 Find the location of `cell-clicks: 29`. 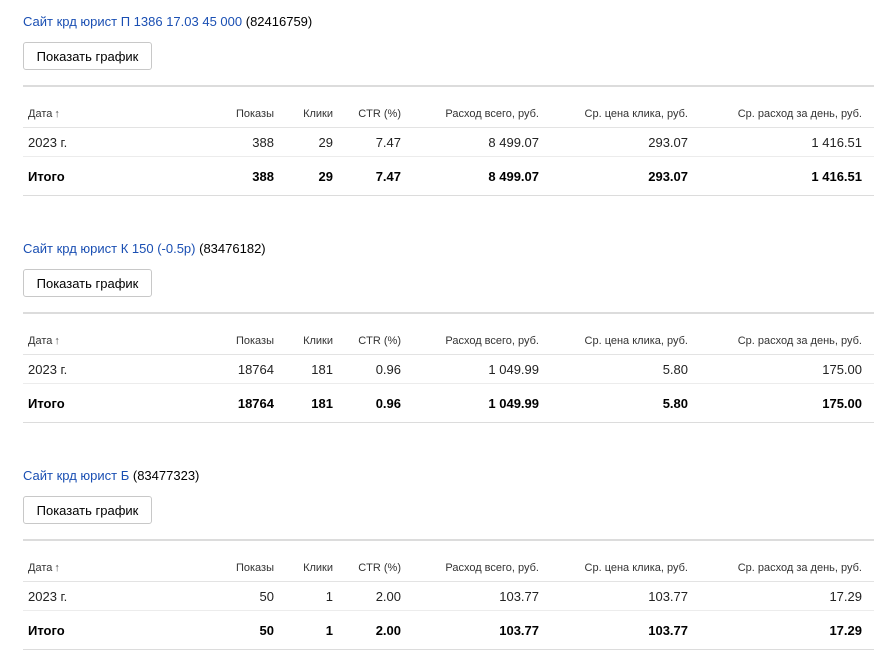

cell-clicks: 29 is located at coordinates (325, 142).